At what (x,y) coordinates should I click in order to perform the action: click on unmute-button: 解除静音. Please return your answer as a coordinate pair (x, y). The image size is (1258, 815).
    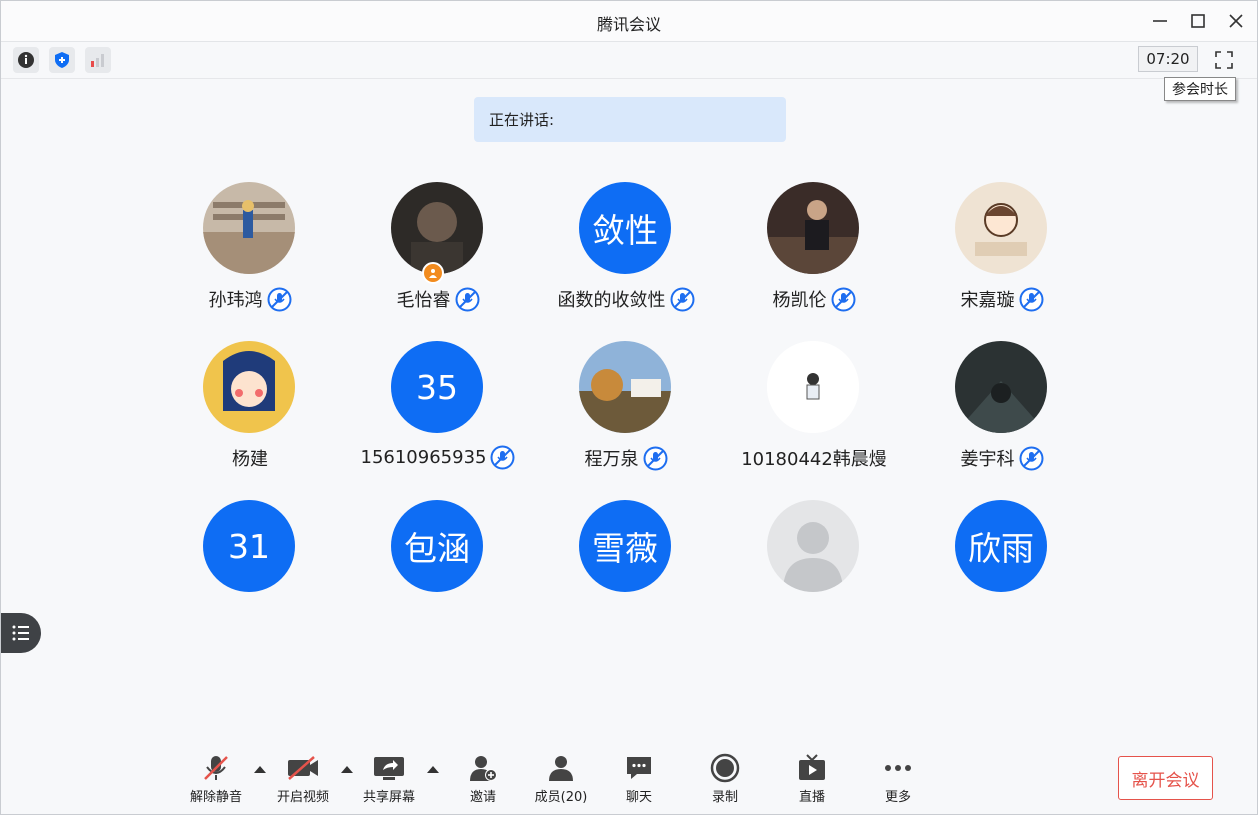
    Looking at the image, I should click on (216, 778).